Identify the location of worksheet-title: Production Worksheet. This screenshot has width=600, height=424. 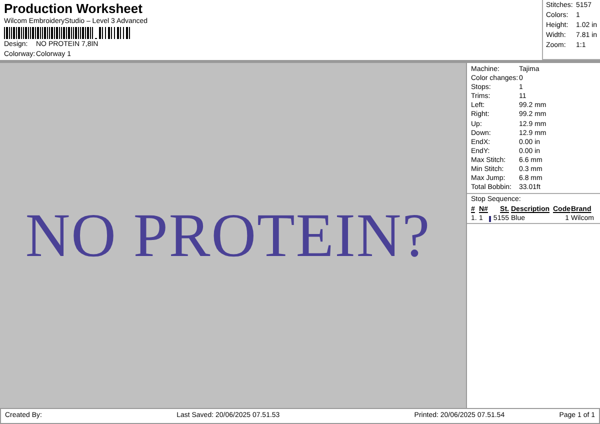
(74, 9).